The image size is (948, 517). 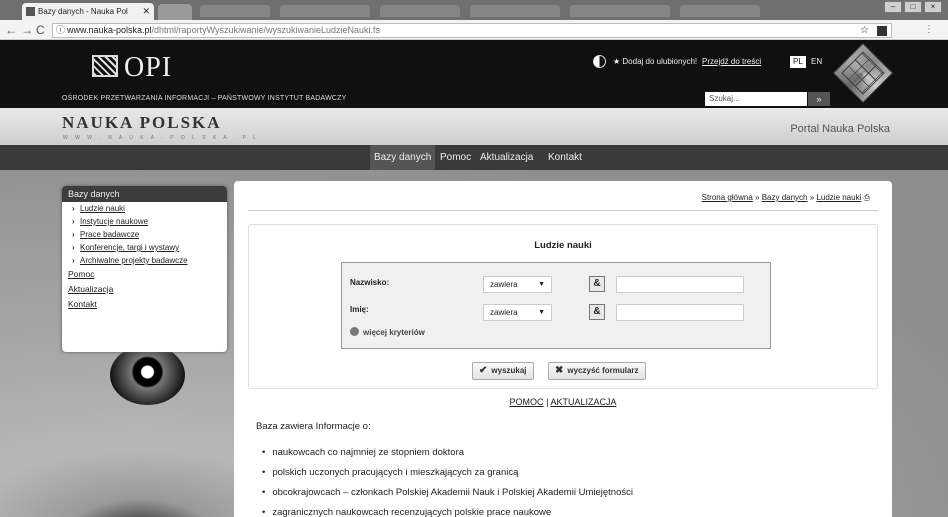 I want to click on update-link: AKTUALIZACJA, so click(x=583, y=402).